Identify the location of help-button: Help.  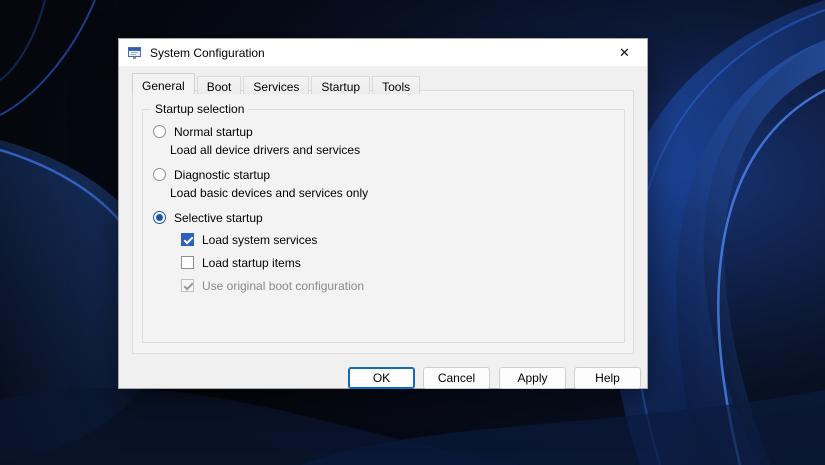
(607, 378).